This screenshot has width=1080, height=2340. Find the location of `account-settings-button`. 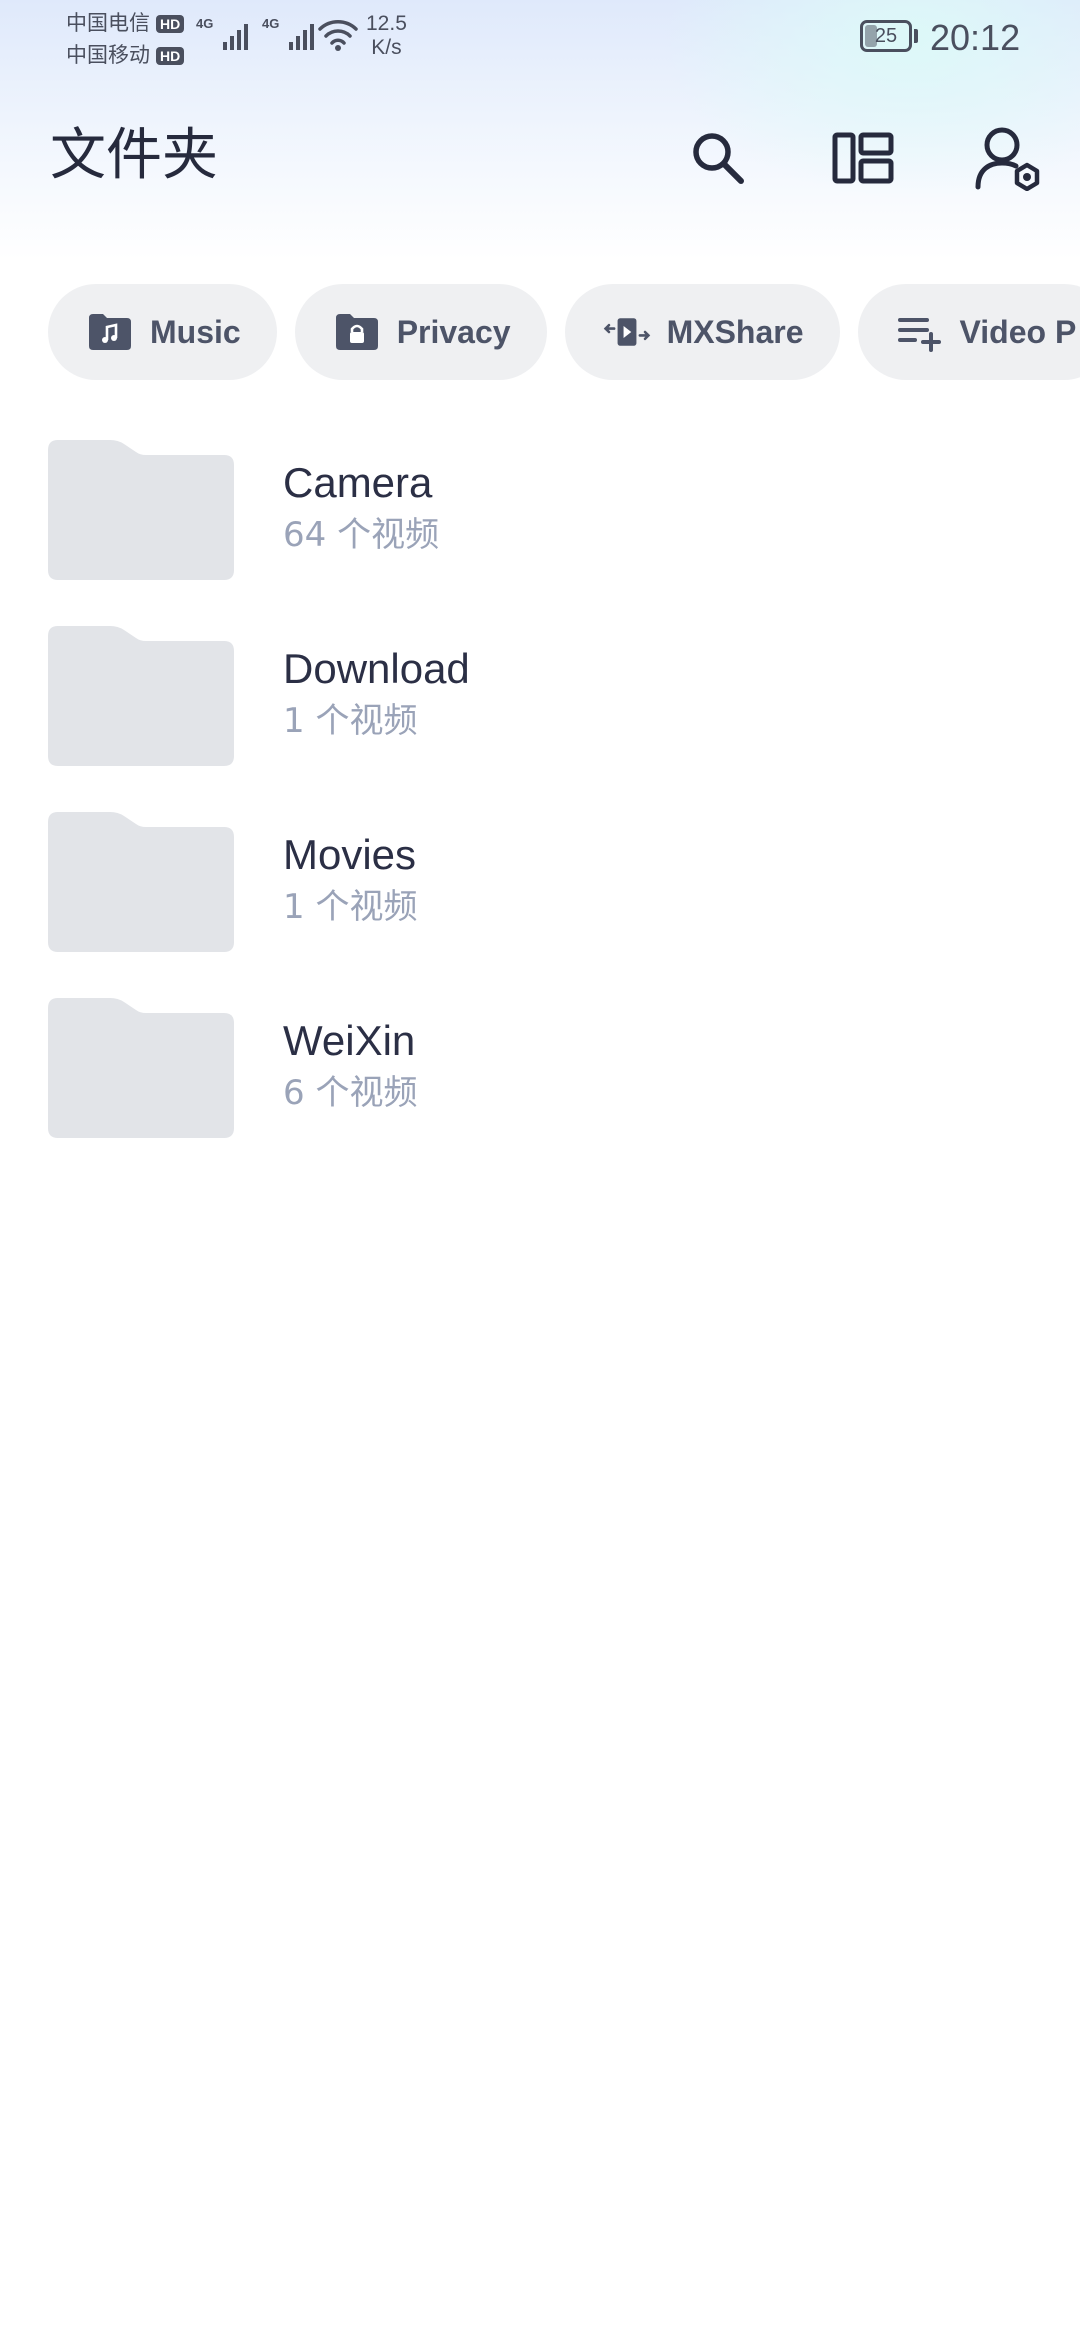

account-settings-button is located at coordinates (1008, 158).